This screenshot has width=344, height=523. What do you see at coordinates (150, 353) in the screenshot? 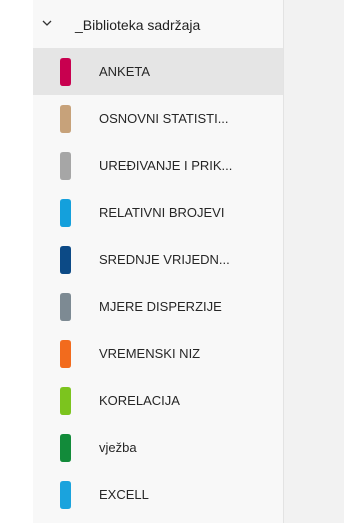
I see `section-item-label: VREMENSKI NIZ` at bounding box center [150, 353].